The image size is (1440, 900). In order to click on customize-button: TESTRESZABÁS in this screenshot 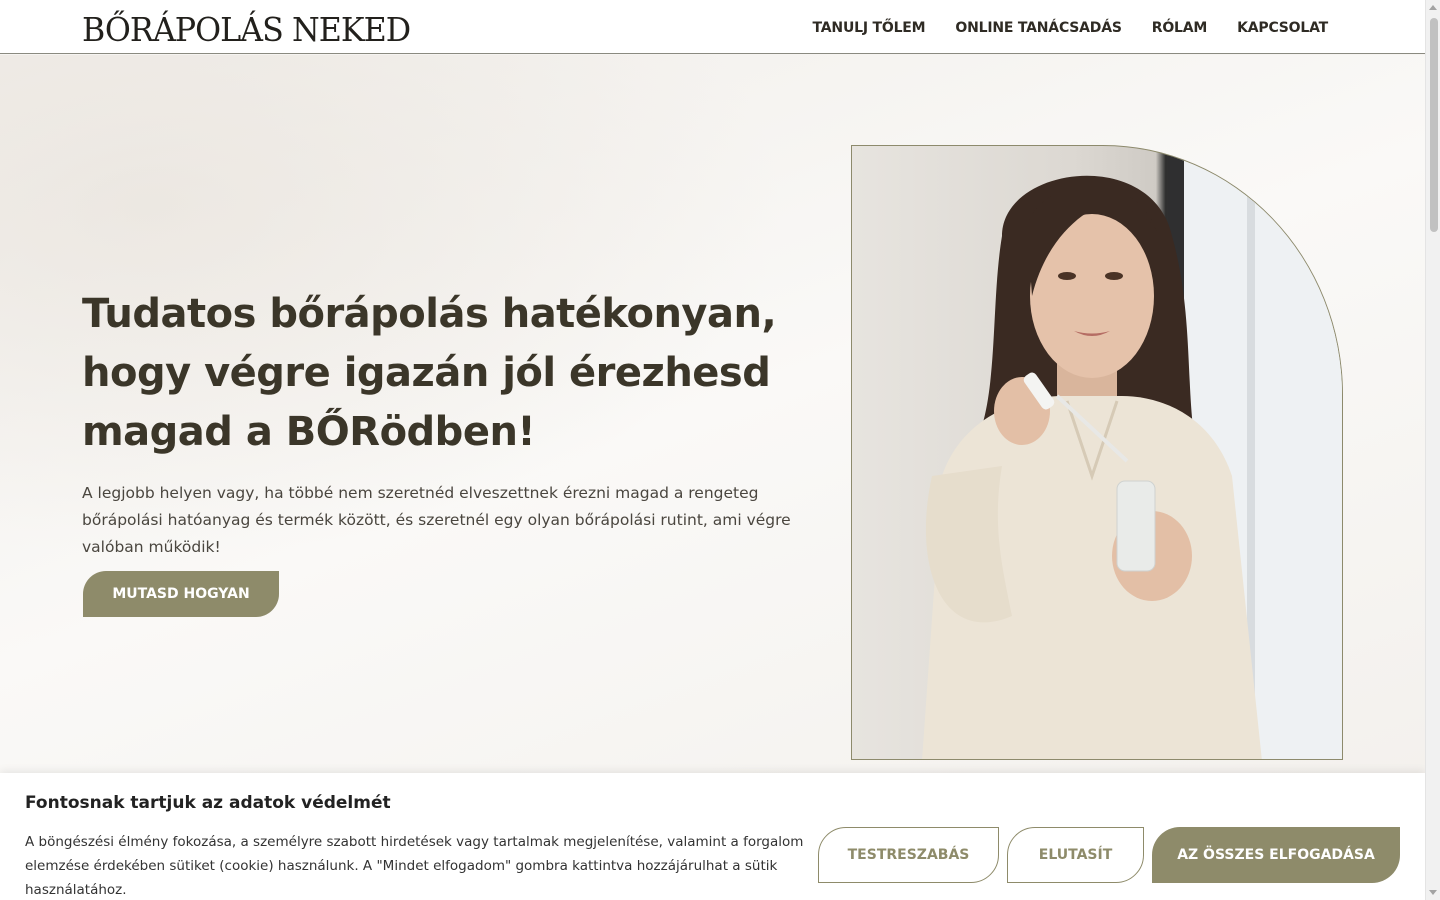, I will do `click(908, 855)`.